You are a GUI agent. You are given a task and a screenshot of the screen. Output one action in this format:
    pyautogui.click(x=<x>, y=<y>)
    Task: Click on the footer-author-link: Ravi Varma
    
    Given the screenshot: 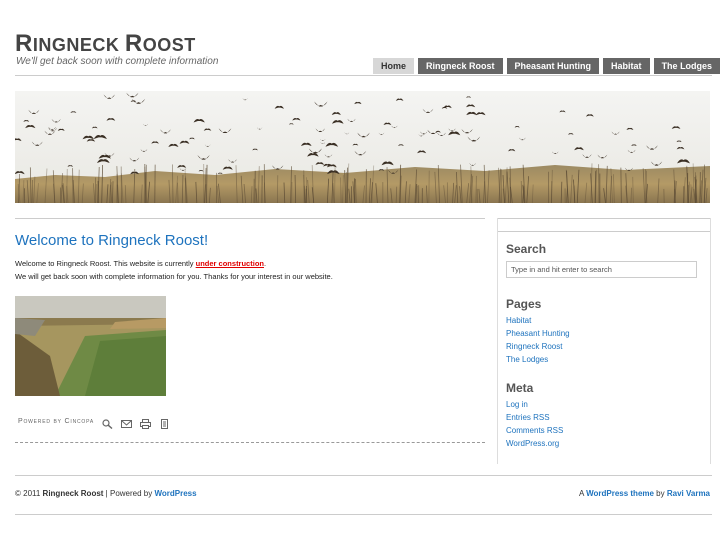 What is the action you would take?
    pyautogui.click(x=688, y=493)
    